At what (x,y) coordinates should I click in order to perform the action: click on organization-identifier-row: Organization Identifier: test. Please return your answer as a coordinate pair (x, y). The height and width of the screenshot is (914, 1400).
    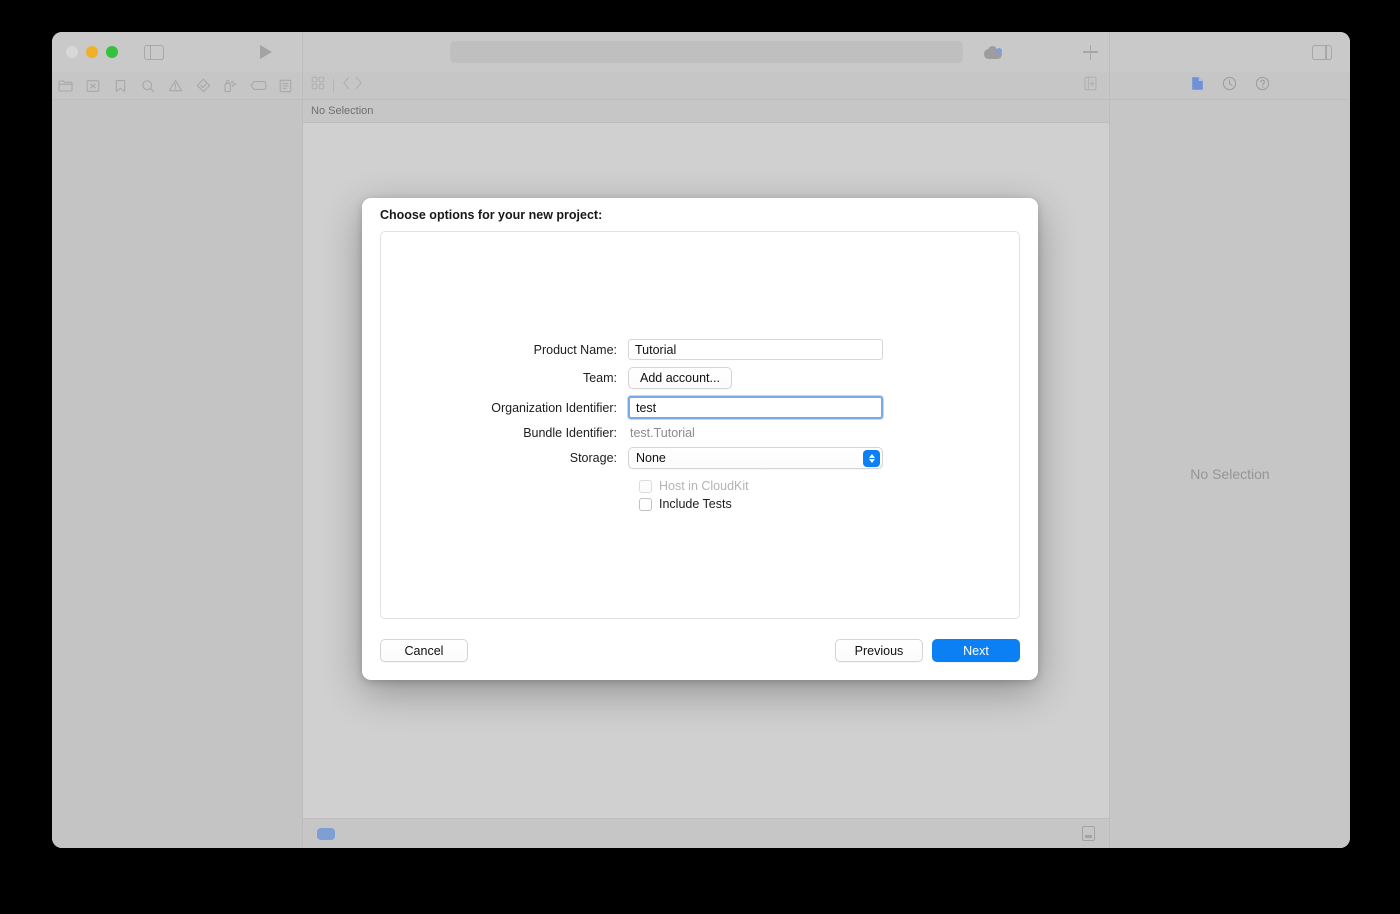
    Looking at the image, I should click on (700, 407).